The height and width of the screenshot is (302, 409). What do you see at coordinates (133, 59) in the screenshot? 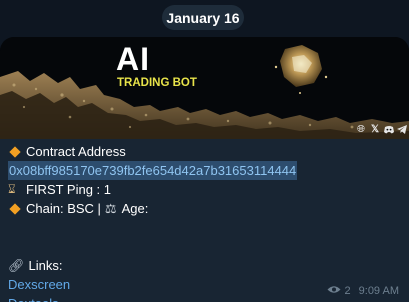
I see `banner-title: AI` at bounding box center [133, 59].